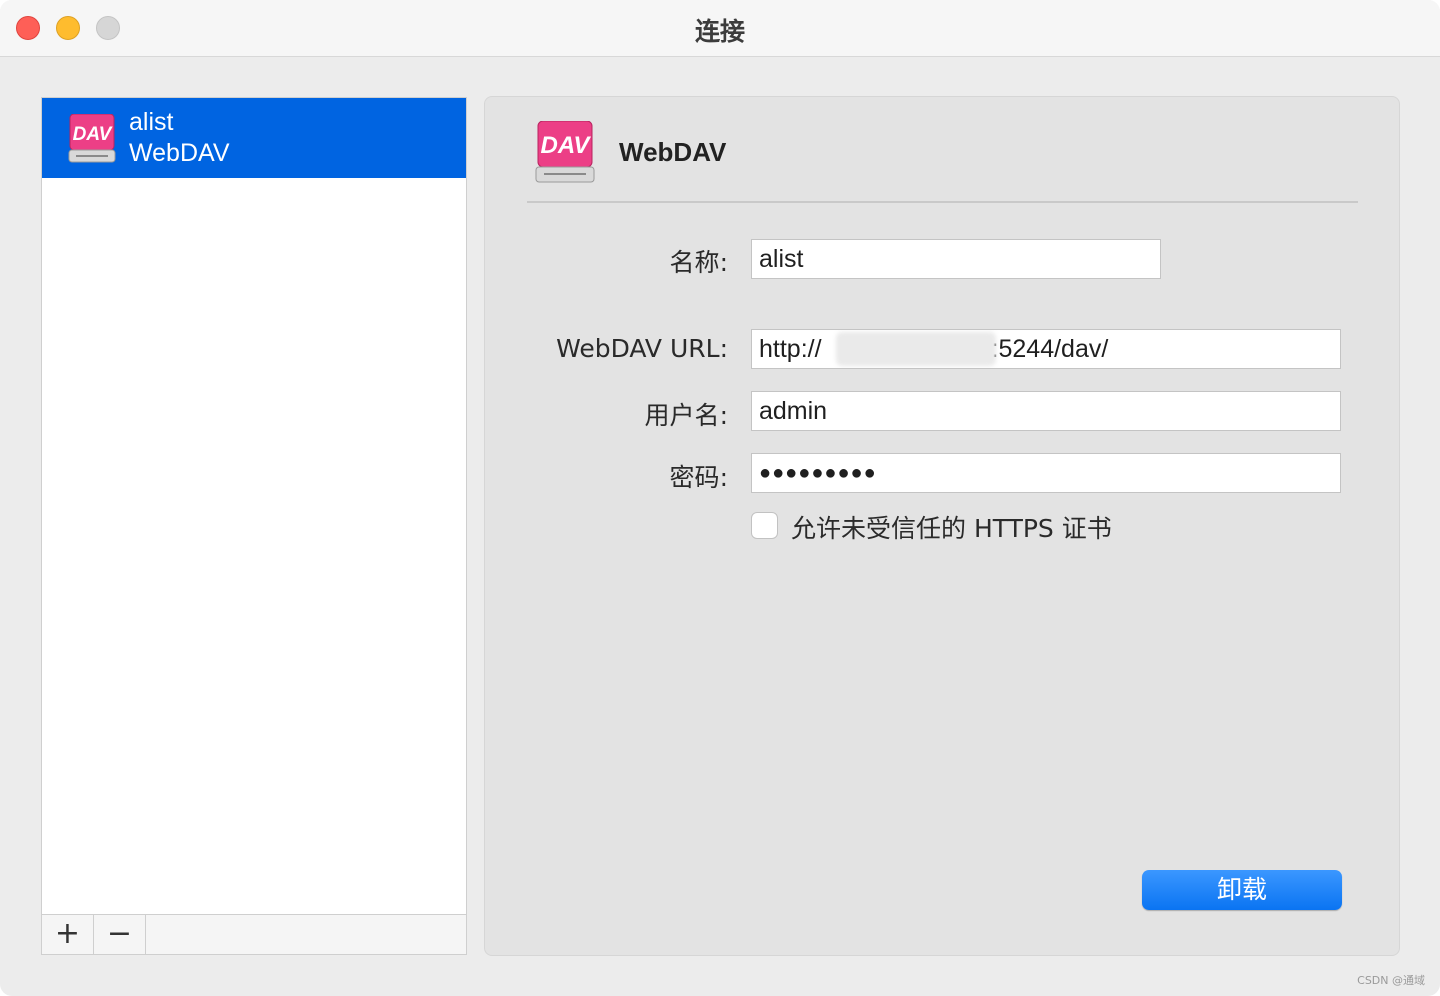 The height and width of the screenshot is (996, 1440). I want to click on connection-item-alist: DAV alist WebDAV, so click(254, 138).